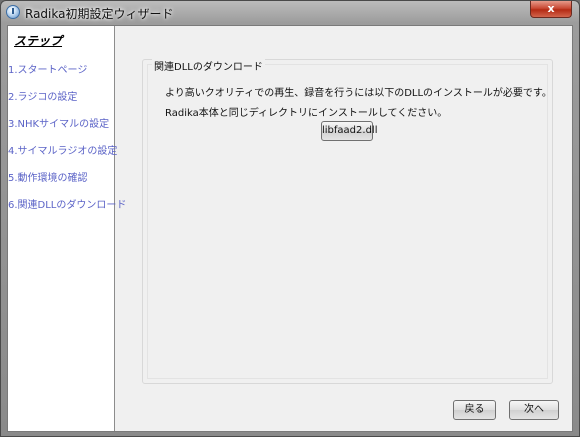 This screenshot has width=580, height=437. What do you see at coordinates (13, 12) in the screenshot?
I see `app-icon` at bounding box center [13, 12].